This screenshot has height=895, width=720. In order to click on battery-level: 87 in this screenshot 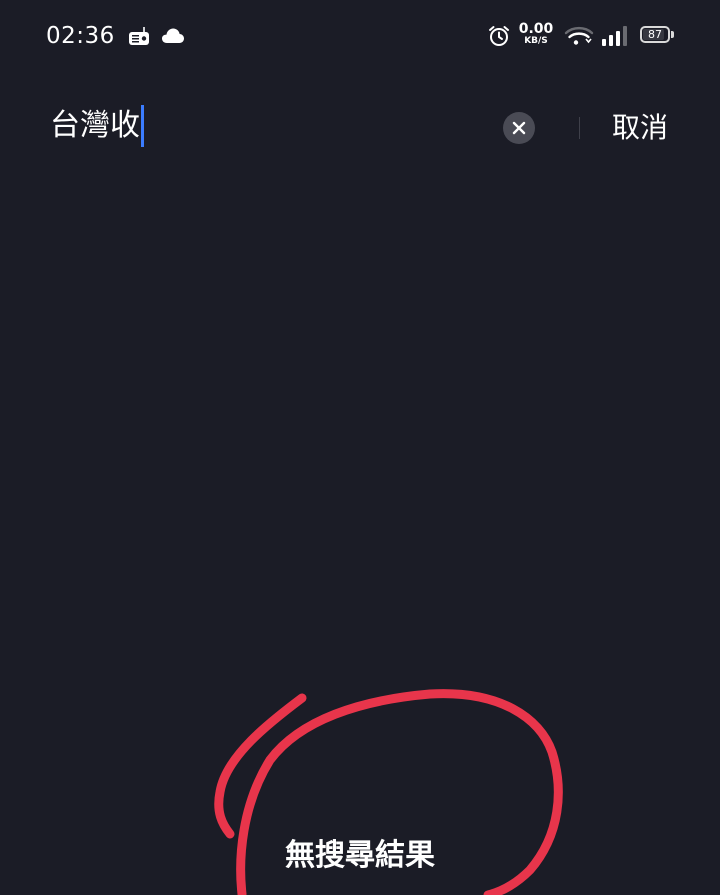, I will do `click(655, 34)`.